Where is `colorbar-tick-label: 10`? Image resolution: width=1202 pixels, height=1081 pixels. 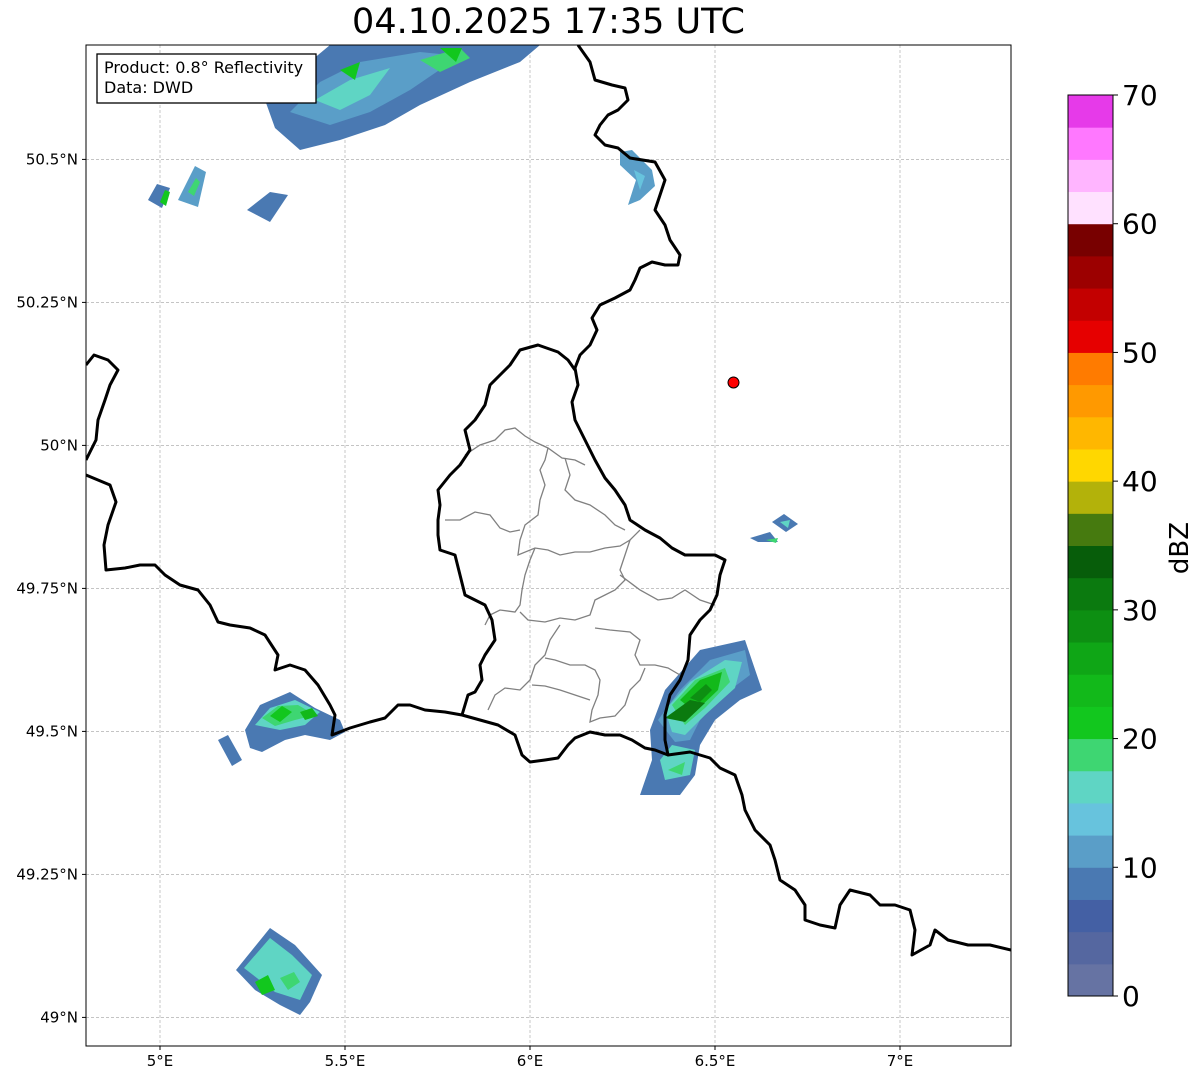 colorbar-tick-label: 10 is located at coordinates (1140, 867).